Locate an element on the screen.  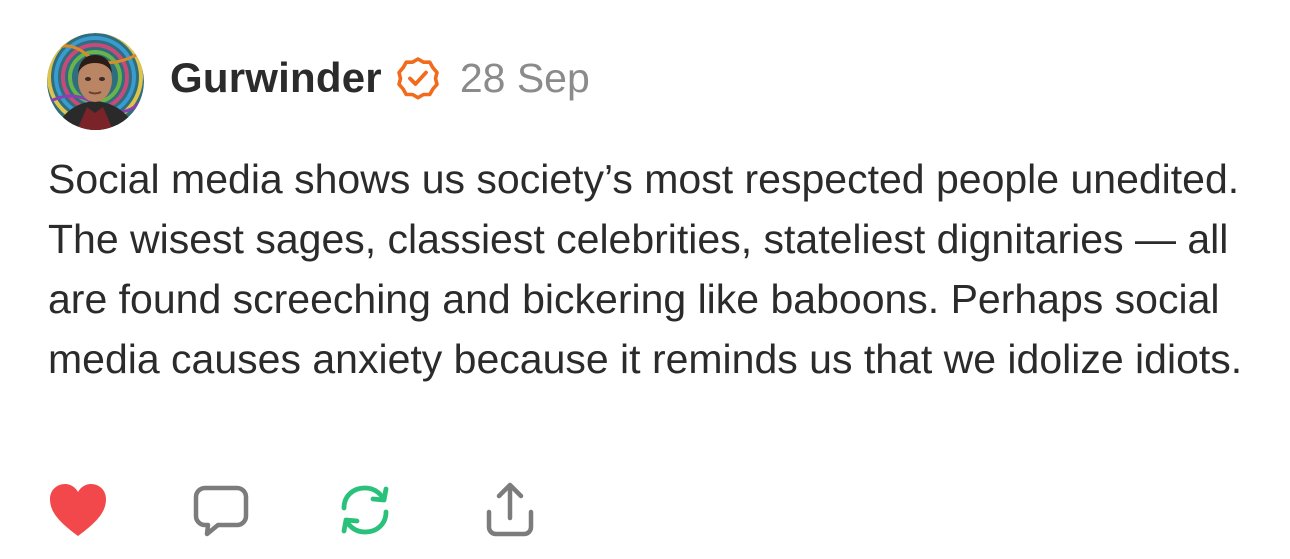
post-header: Gurwinder 28 Sep is located at coordinates (380, 78).